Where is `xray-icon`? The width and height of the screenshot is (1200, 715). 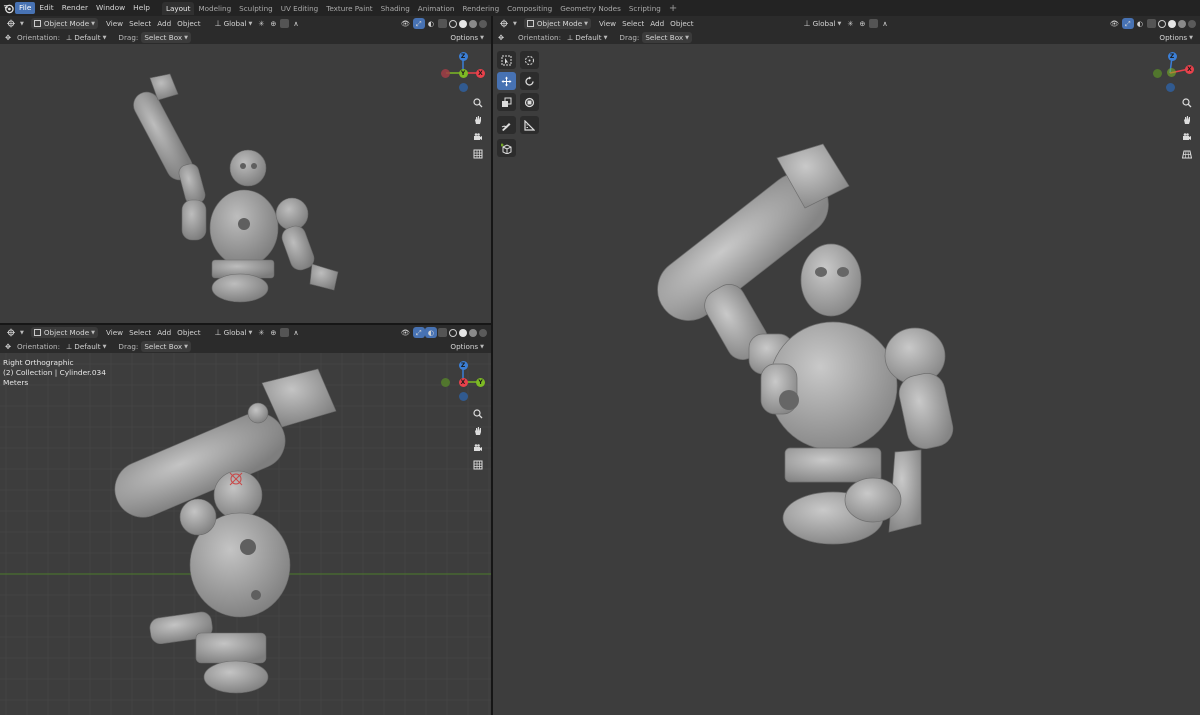
xray-icon is located at coordinates (1151, 23).